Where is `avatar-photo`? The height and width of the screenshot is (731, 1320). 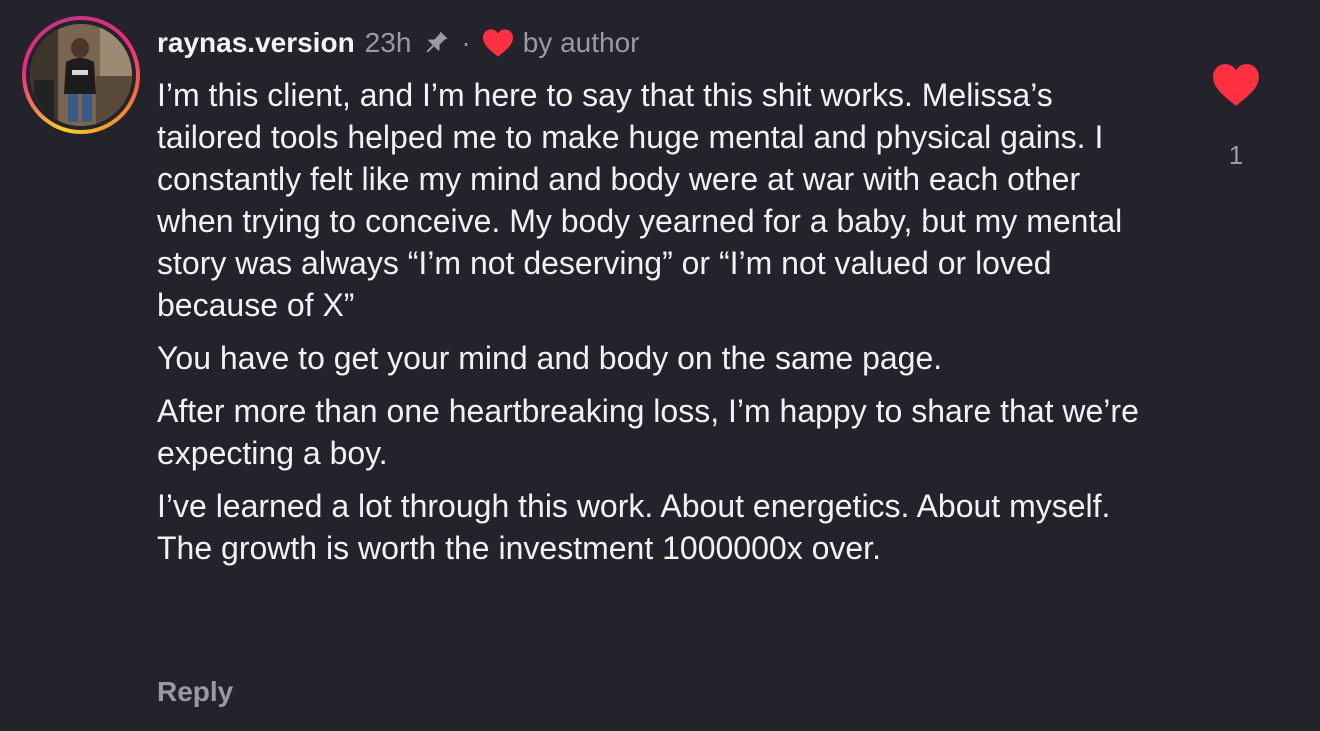
avatar-photo is located at coordinates (81, 75).